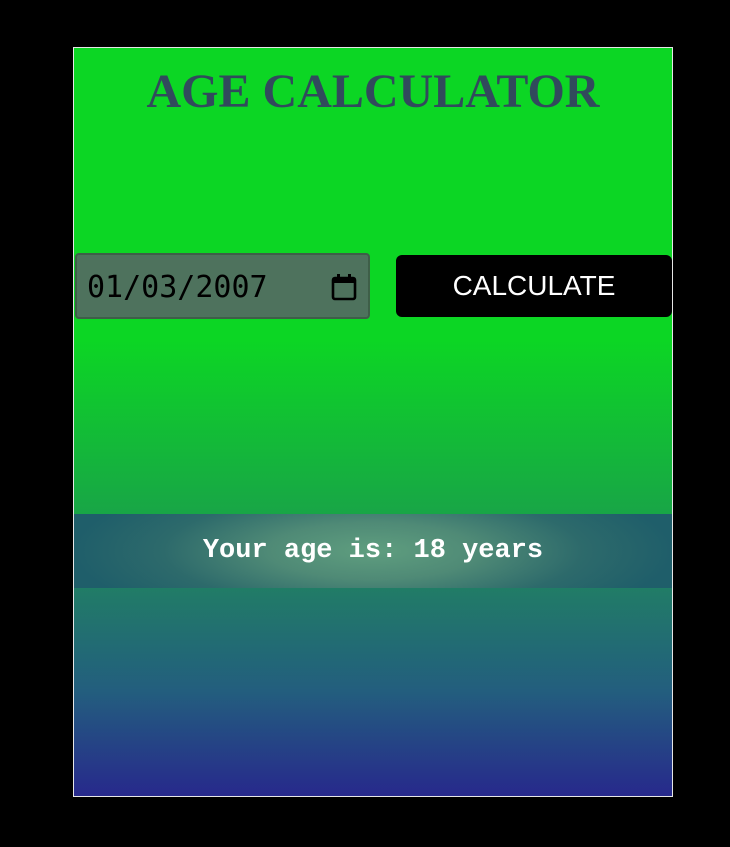 This screenshot has width=730, height=847. What do you see at coordinates (344, 287) in the screenshot?
I see `calendar-icon` at bounding box center [344, 287].